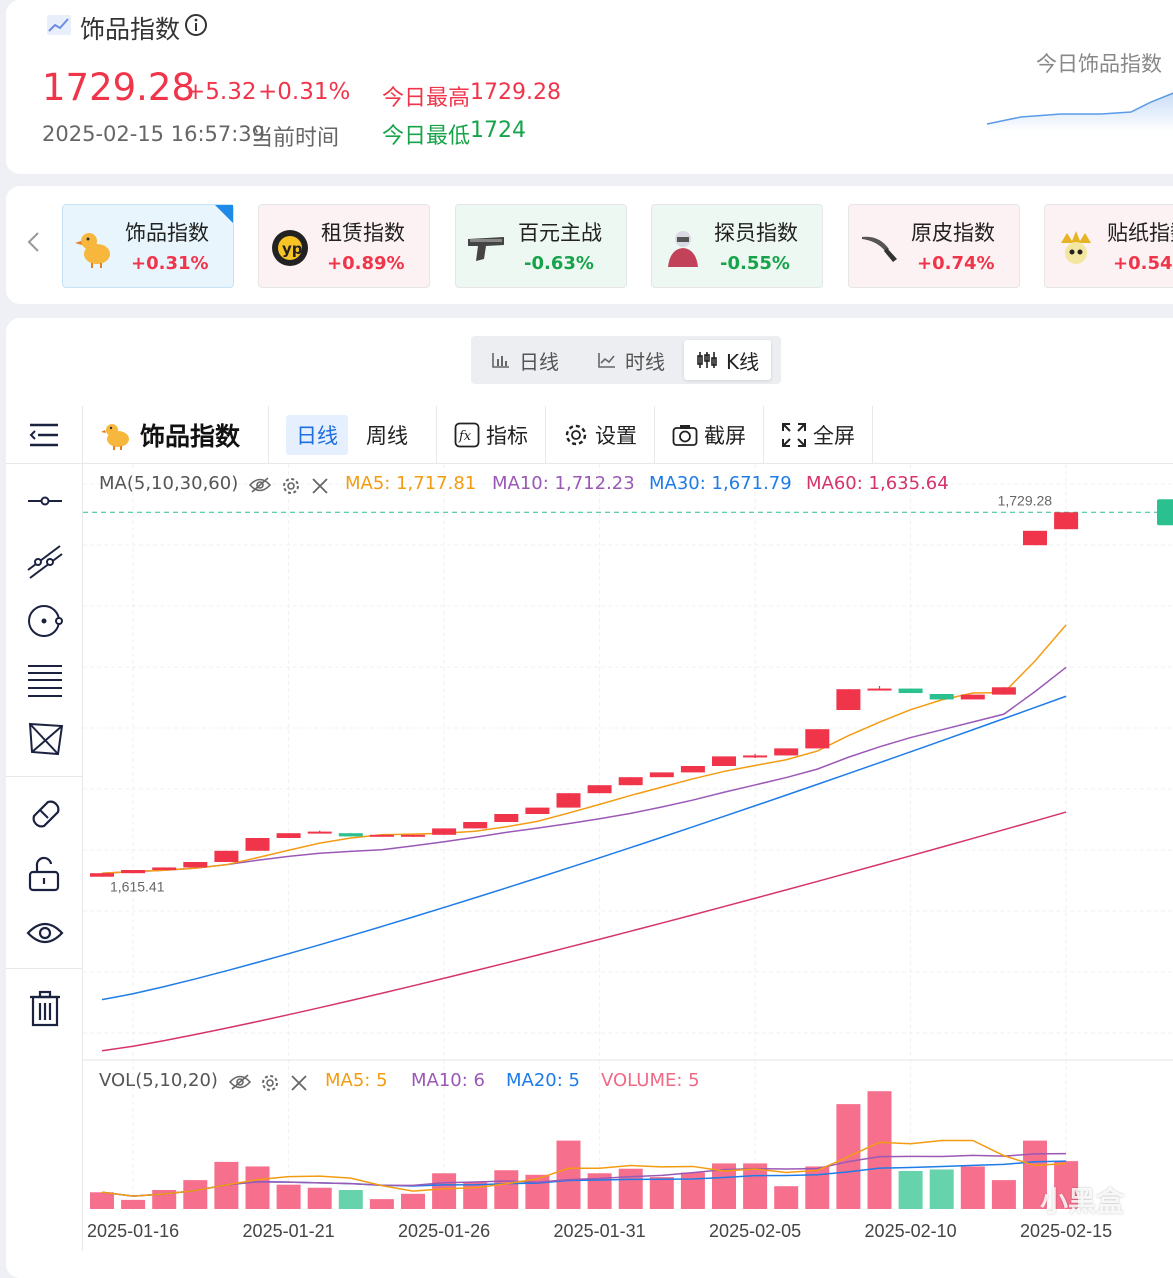 The image size is (1173, 1278). What do you see at coordinates (1108, 246) in the screenshot?
I see `index-card: 贴纸指数 +0.54%` at bounding box center [1108, 246].